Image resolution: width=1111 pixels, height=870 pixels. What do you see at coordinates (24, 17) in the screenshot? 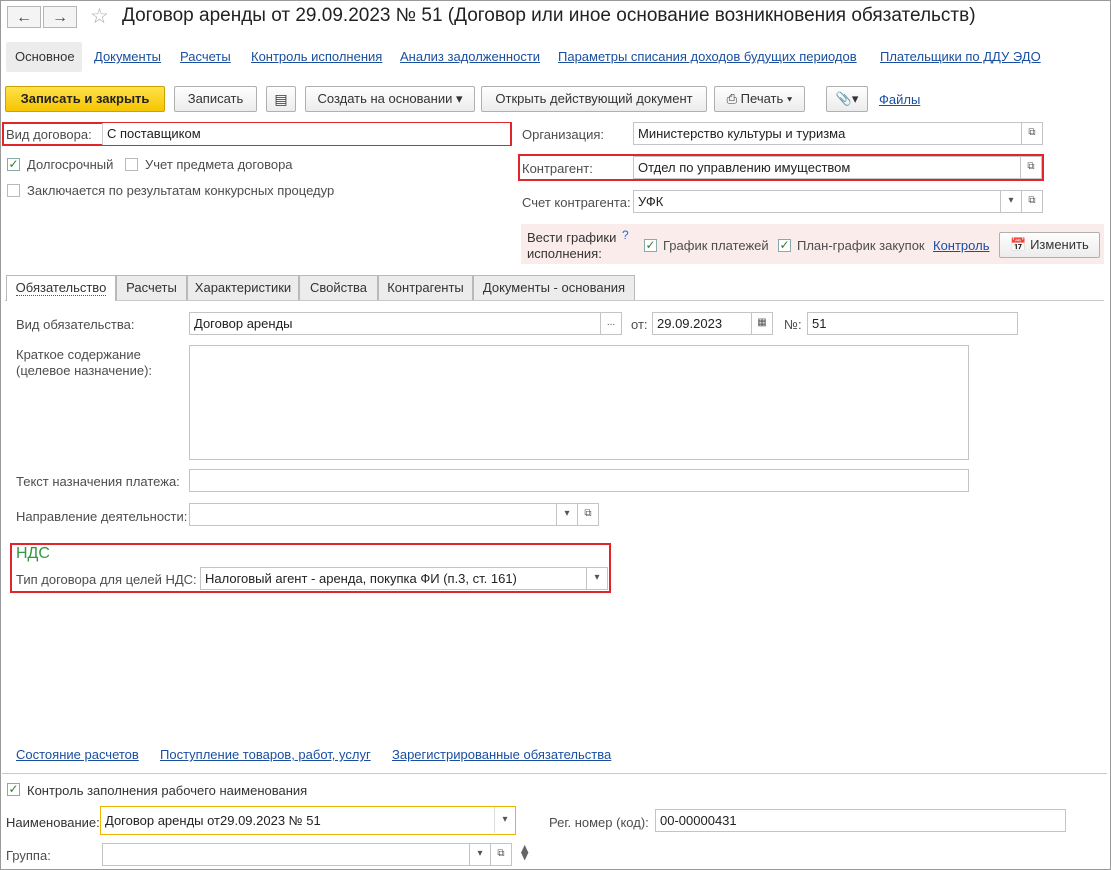
I see `back-arrow-icon: ←` at bounding box center [24, 17].